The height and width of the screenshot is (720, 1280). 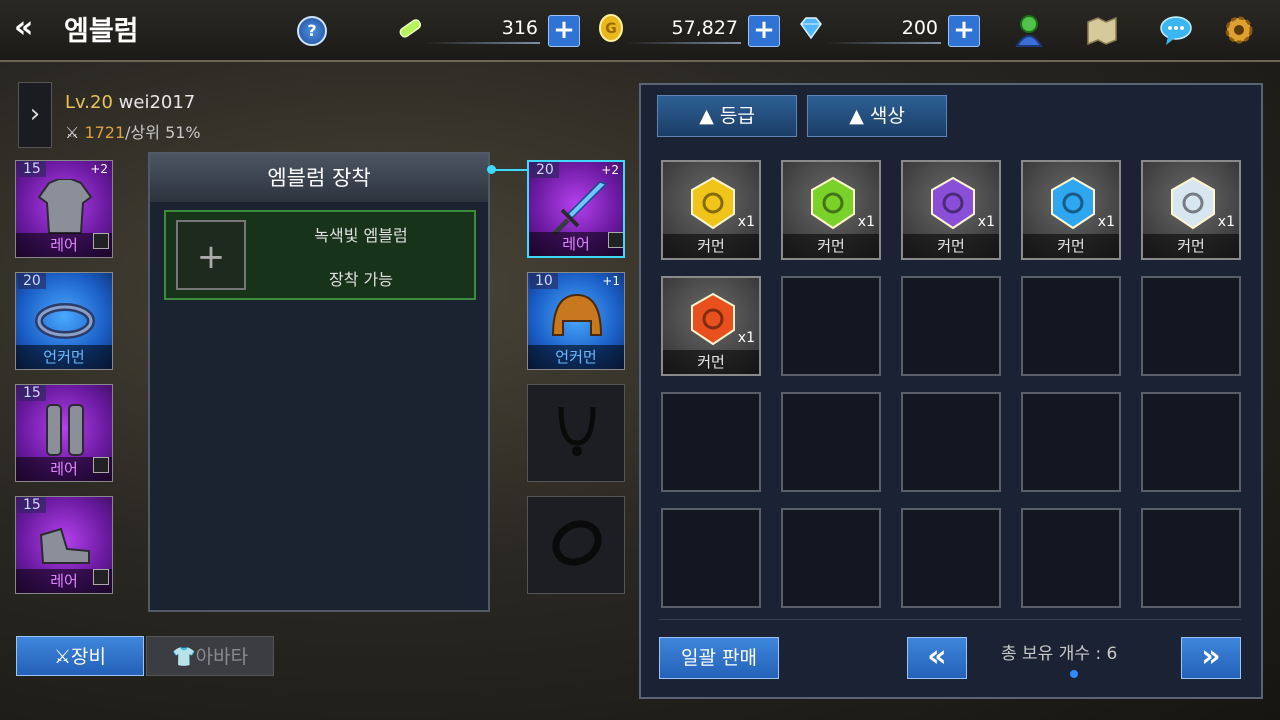 I want to click on page-indicator-dot, so click(x=1074, y=674).